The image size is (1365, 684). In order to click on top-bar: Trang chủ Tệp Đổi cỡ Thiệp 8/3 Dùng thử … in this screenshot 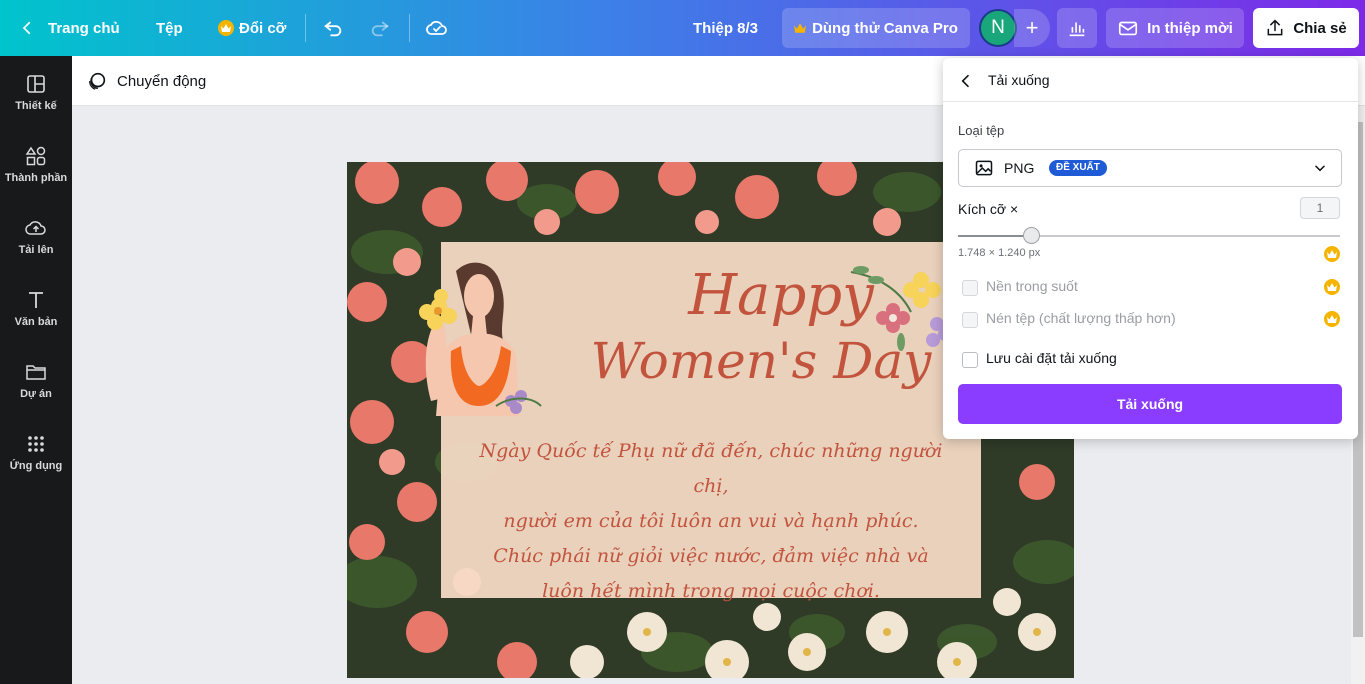, I will do `click(682, 28)`.